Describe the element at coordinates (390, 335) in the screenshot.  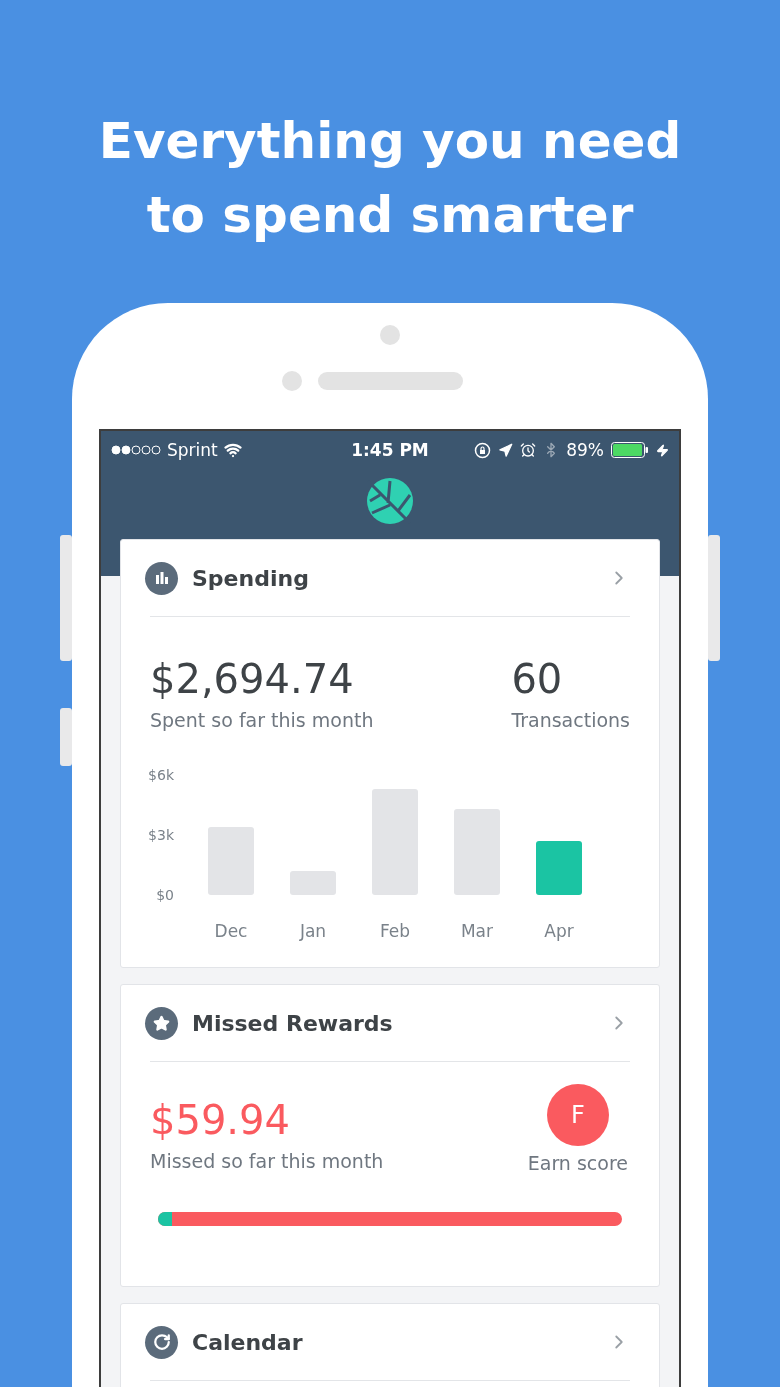
I see `phone-camera` at that location.